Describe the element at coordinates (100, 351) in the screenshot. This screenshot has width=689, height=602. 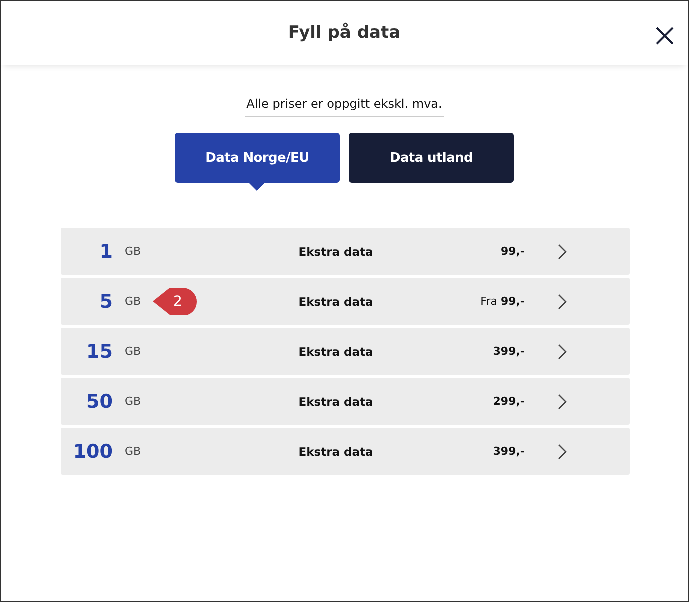
I see `data-amount: 15` at that location.